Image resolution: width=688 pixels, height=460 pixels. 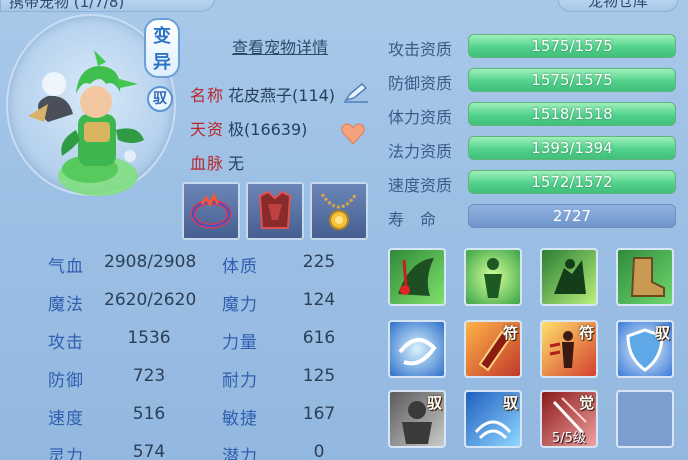 I want to click on aptitude-row-stamina: 体力资质 1518/1518, so click(x=535, y=115).